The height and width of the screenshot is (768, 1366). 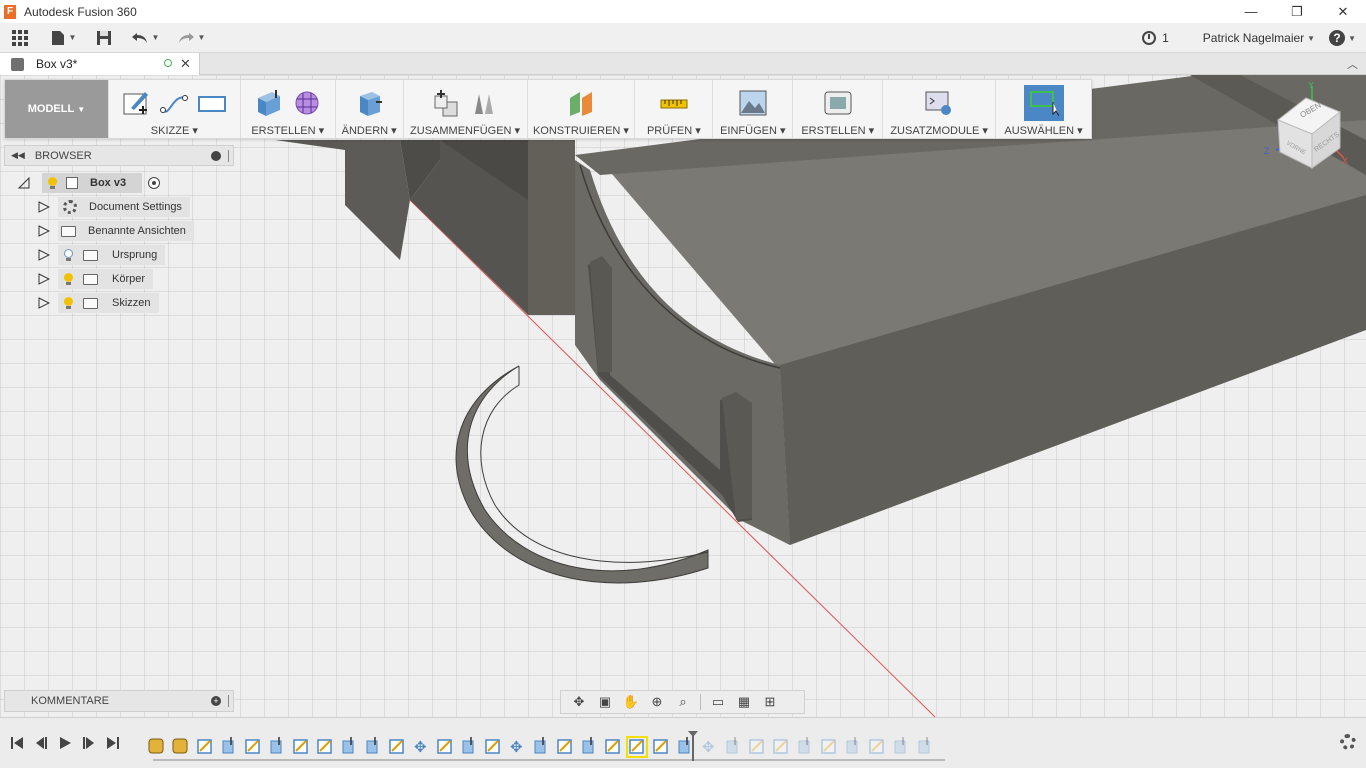 I want to click on bodies-chip: Körper, so click(x=106, y=279).